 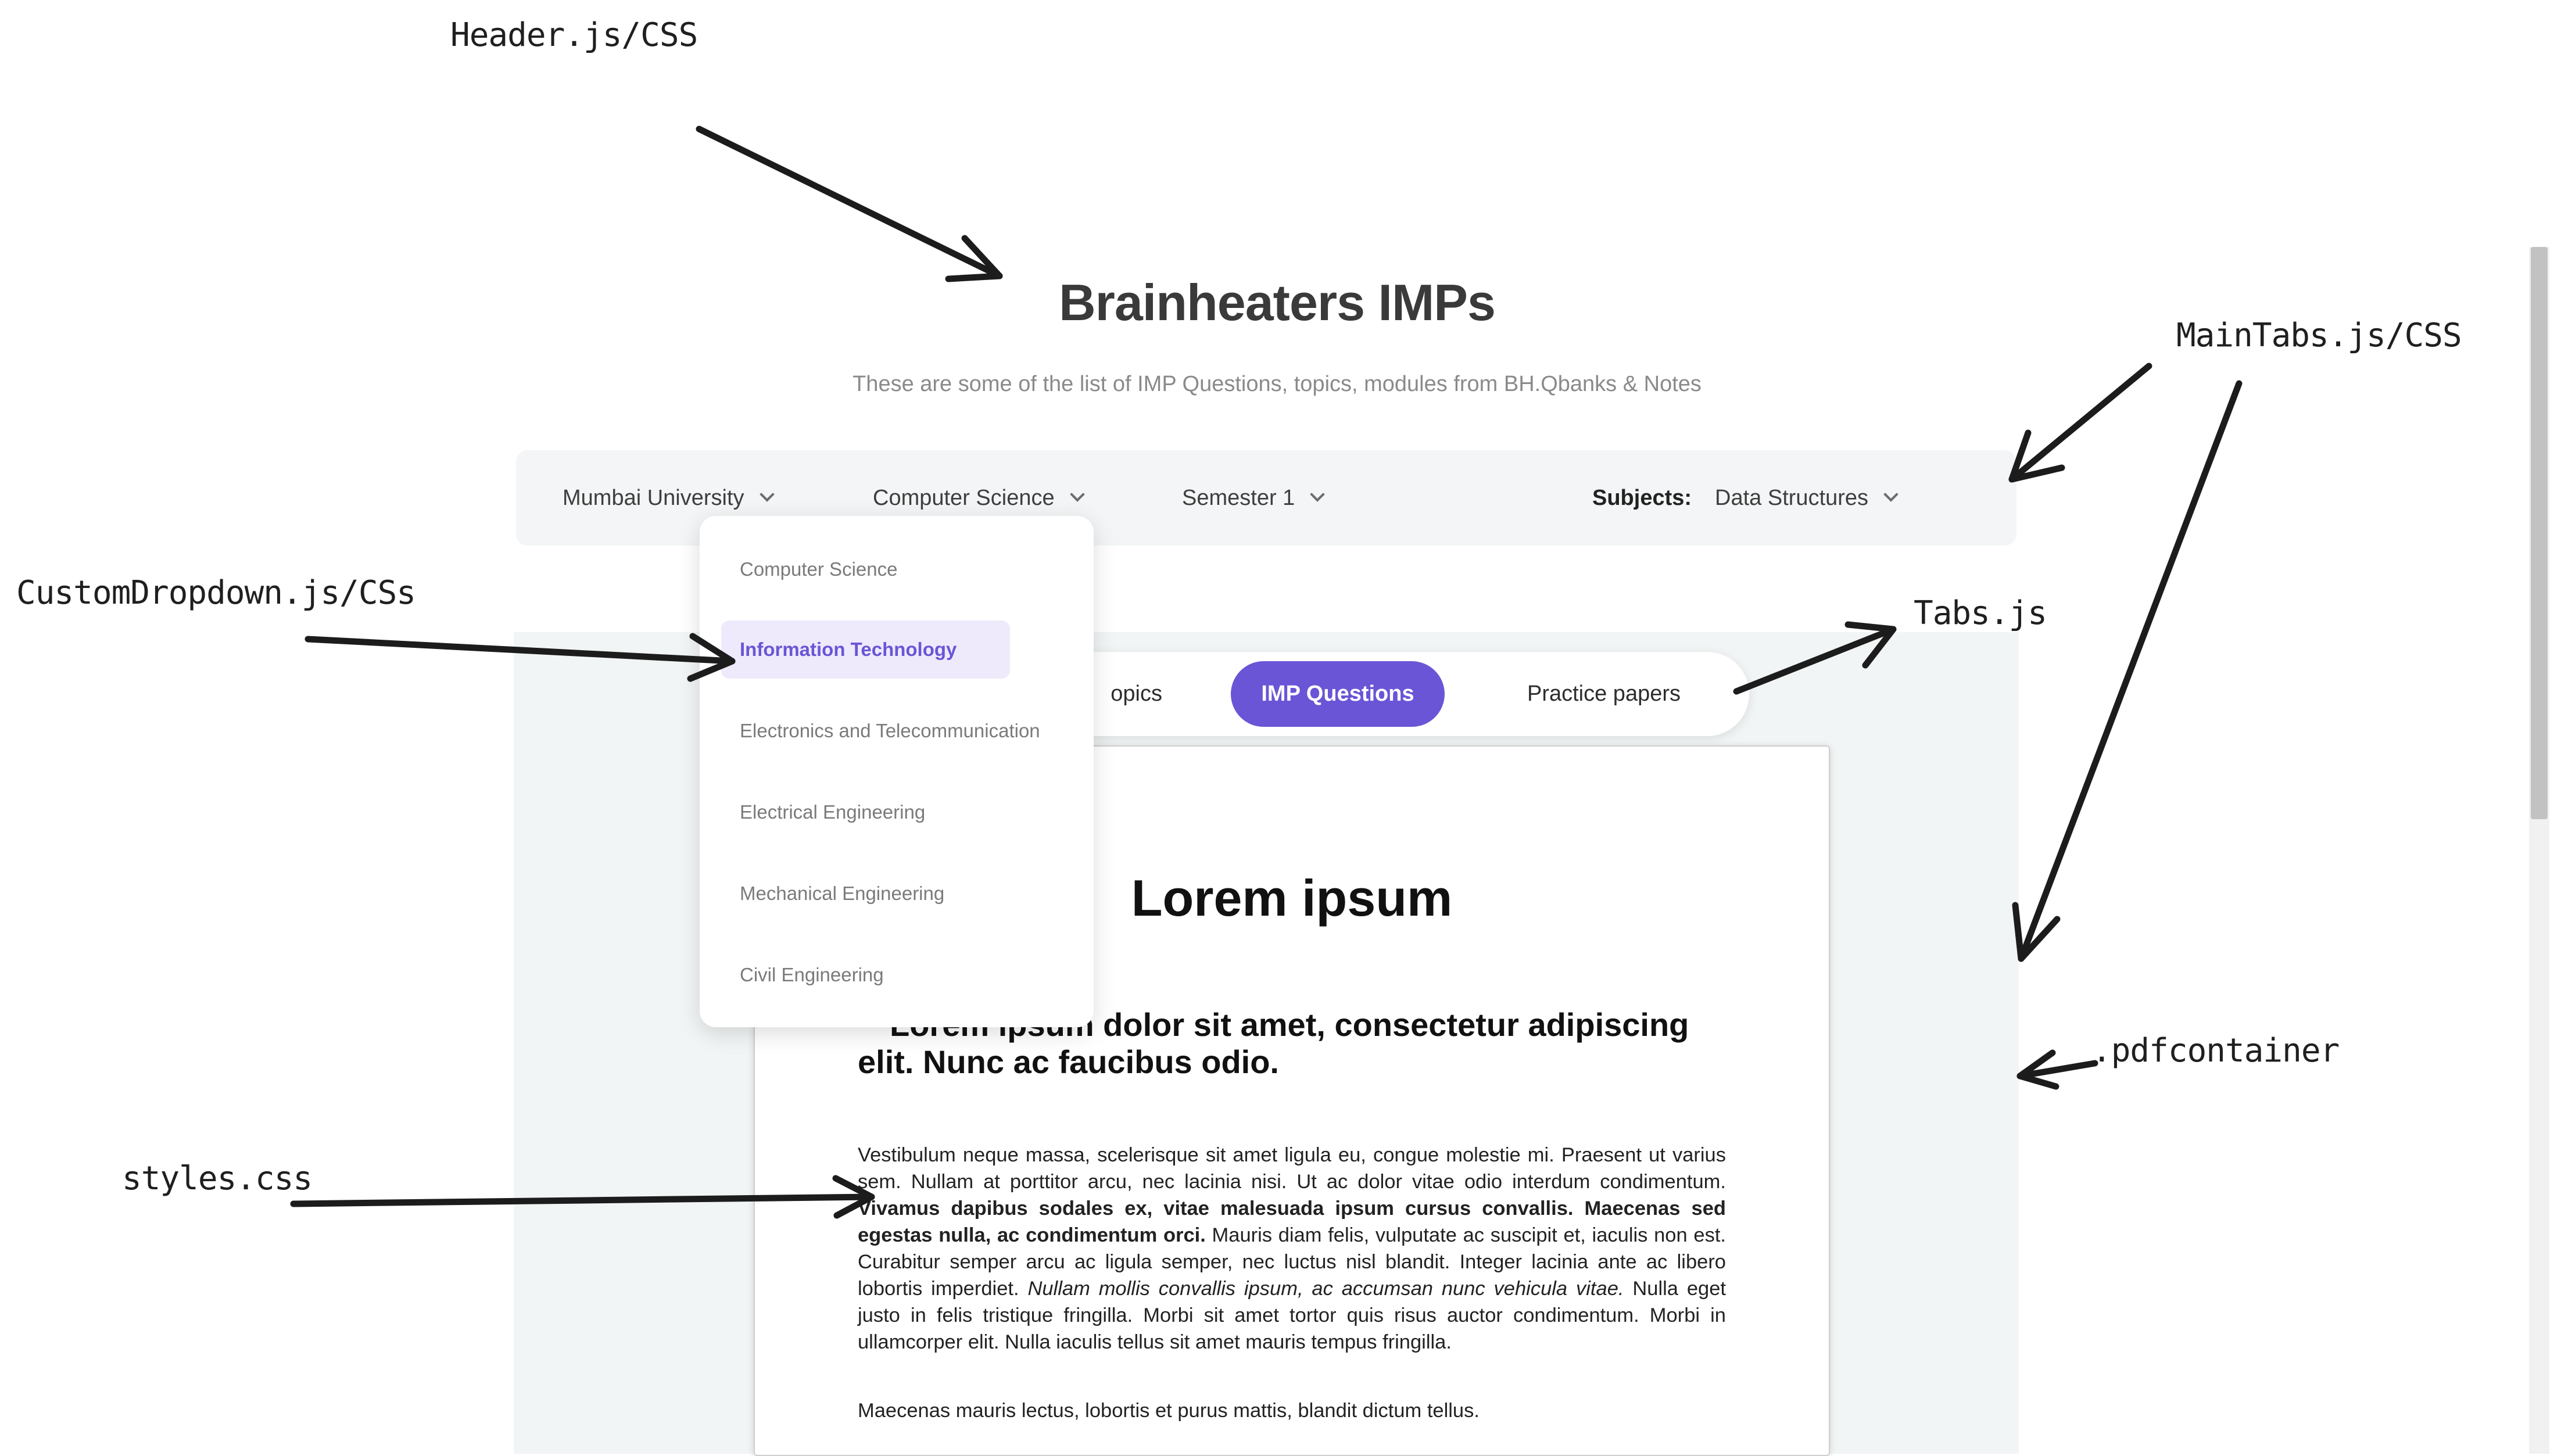 What do you see at coordinates (574, 35) in the screenshot?
I see `annotation-header: Header.js/CSS` at bounding box center [574, 35].